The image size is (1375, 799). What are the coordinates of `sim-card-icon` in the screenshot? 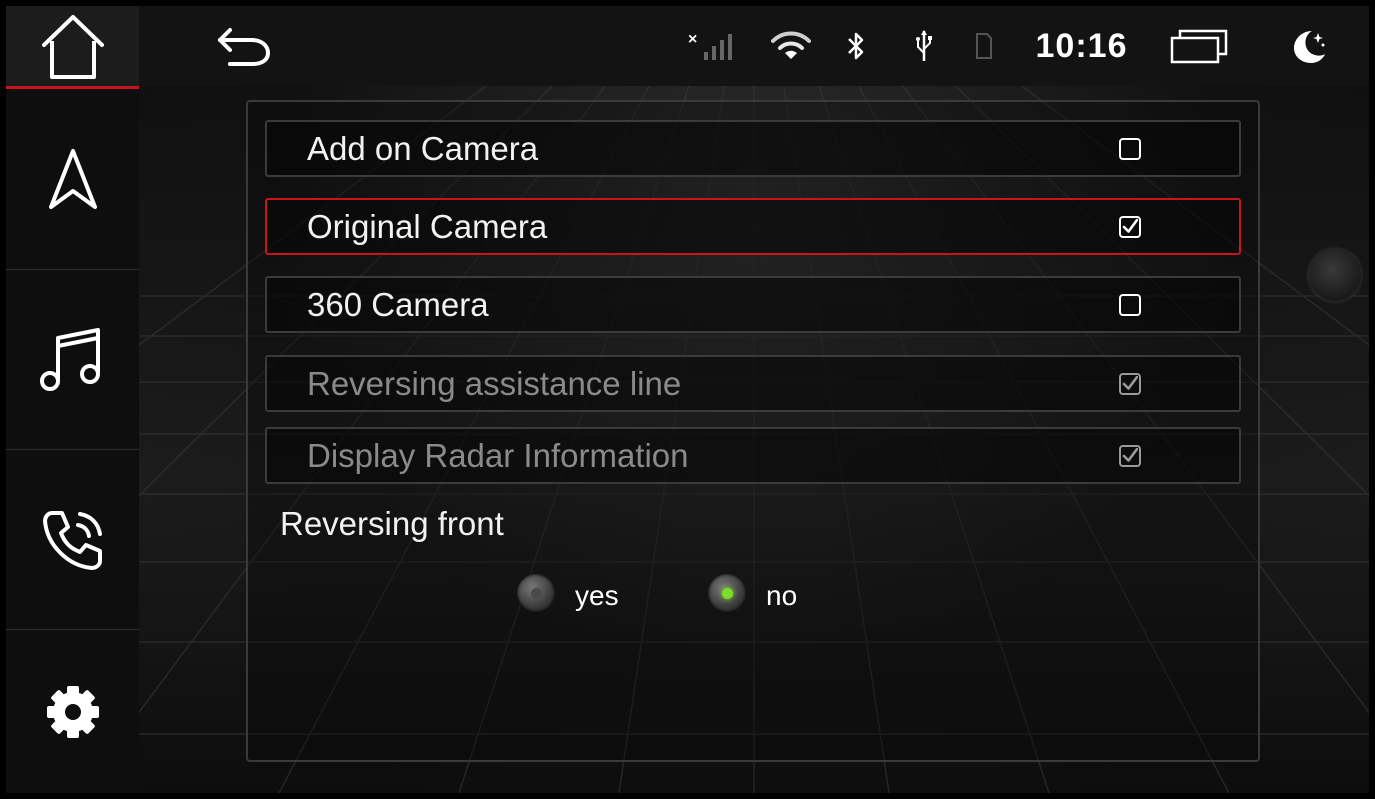 It's located at (984, 46).